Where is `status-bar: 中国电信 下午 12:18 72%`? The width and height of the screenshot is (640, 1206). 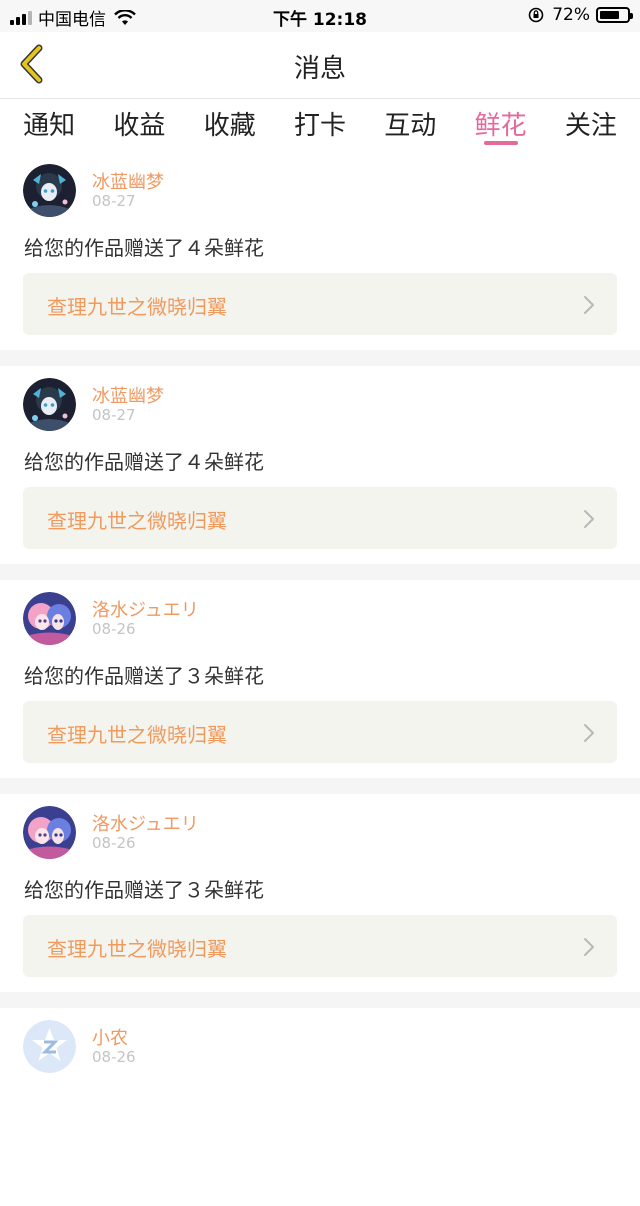 status-bar: 中国电信 下午 12:18 72% is located at coordinates (320, 16).